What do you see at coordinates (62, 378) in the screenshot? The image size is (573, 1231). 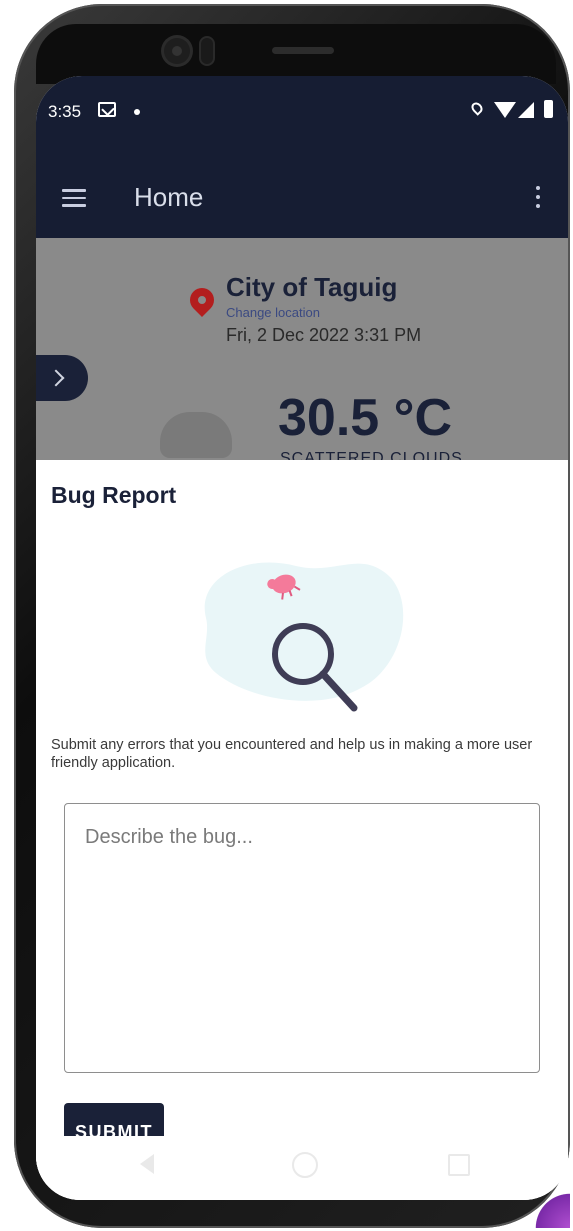 I see `expand-drawer-button` at bounding box center [62, 378].